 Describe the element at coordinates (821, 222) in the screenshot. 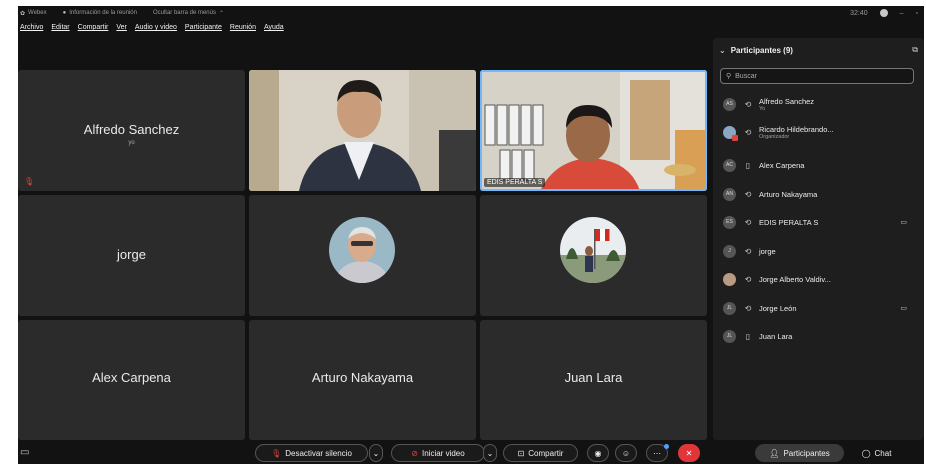

I see `participant-row: ES ⟲ EDIS PERALTA S ▭` at that location.